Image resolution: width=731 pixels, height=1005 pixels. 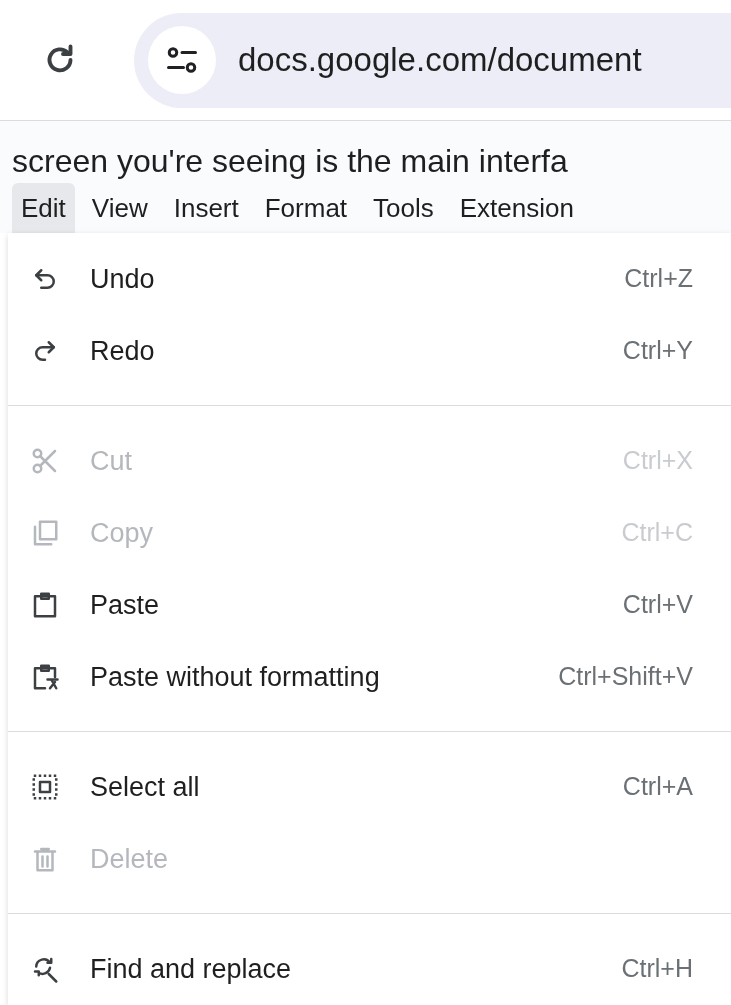 What do you see at coordinates (440, 60) in the screenshot?
I see `url-text: docs.google.com/document` at bounding box center [440, 60].